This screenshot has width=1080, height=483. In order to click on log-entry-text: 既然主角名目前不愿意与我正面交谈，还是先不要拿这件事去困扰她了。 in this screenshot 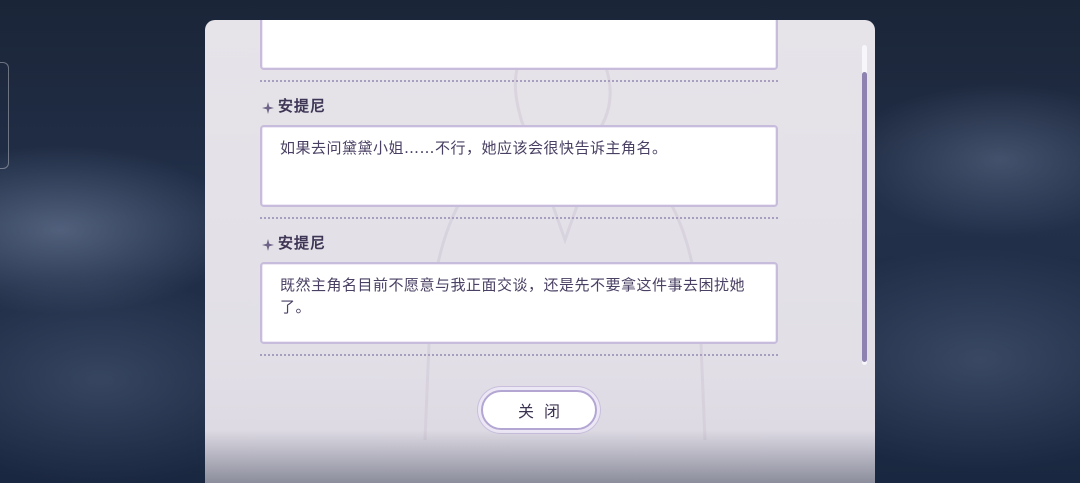, I will do `click(513, 296)`.